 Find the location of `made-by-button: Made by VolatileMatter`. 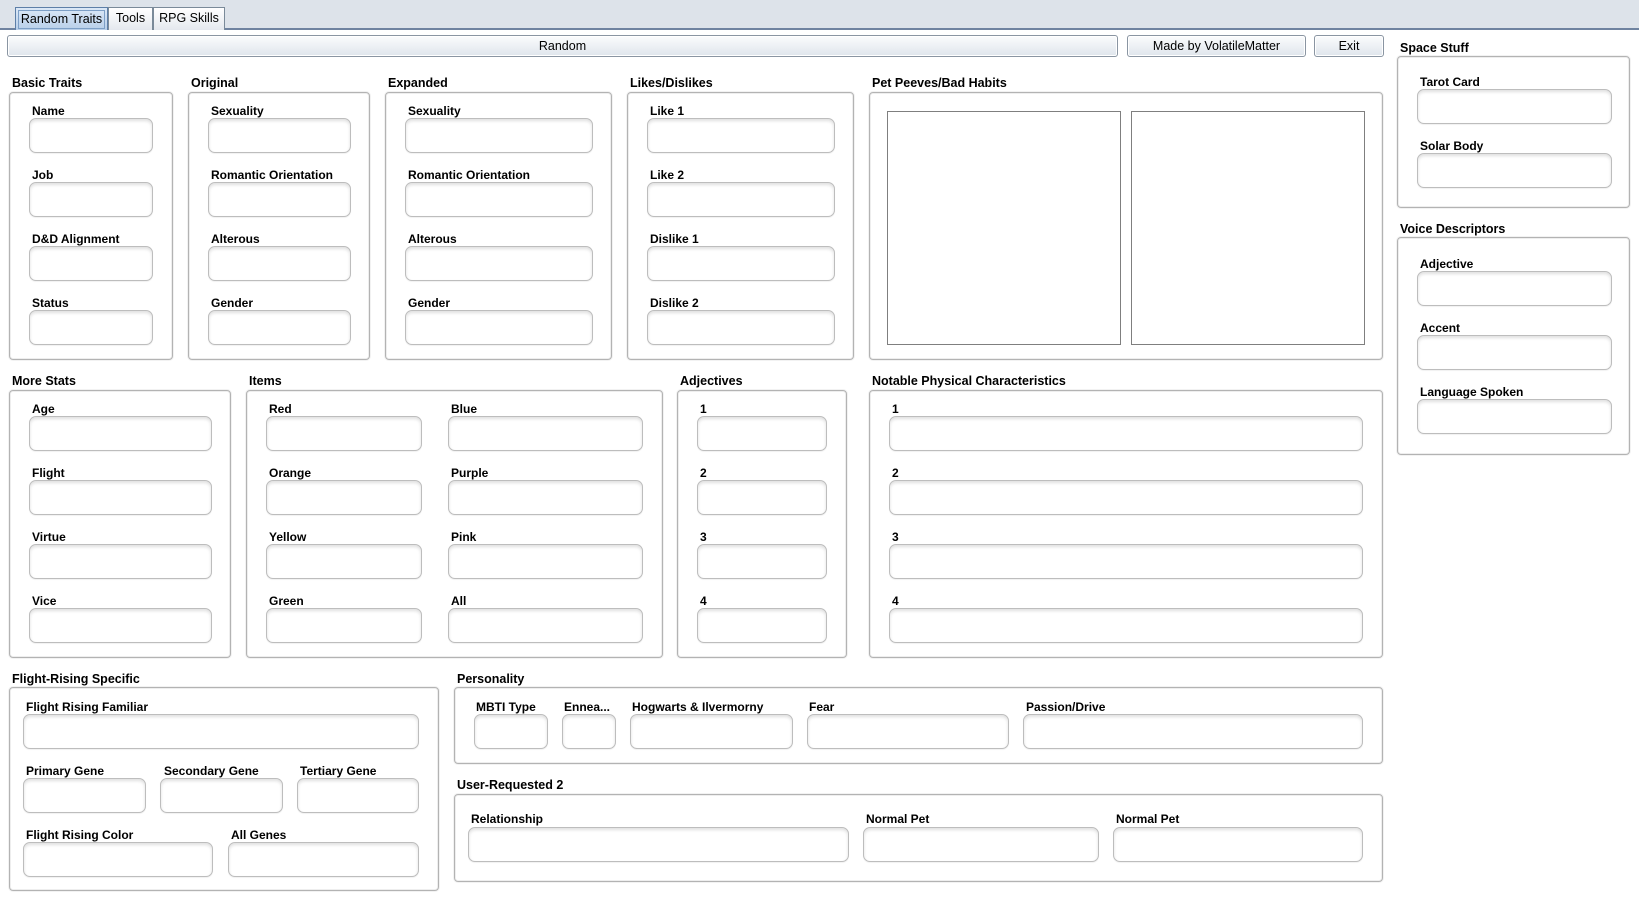

made-by-button: Made by VolatileMatter is located at coordinates (1216, 46).